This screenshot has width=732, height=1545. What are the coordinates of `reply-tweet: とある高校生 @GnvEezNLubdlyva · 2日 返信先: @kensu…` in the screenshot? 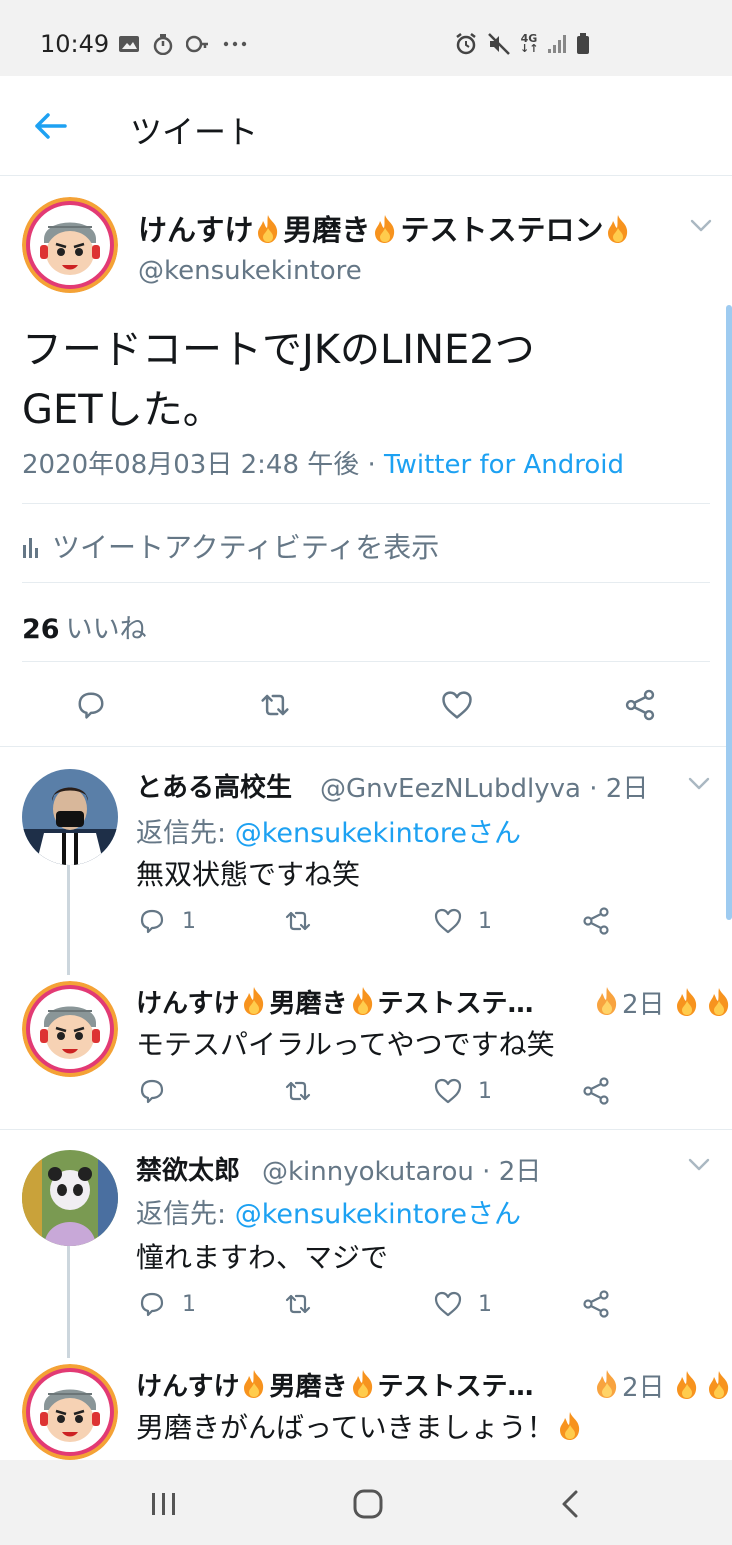 It's located at (366, 861).